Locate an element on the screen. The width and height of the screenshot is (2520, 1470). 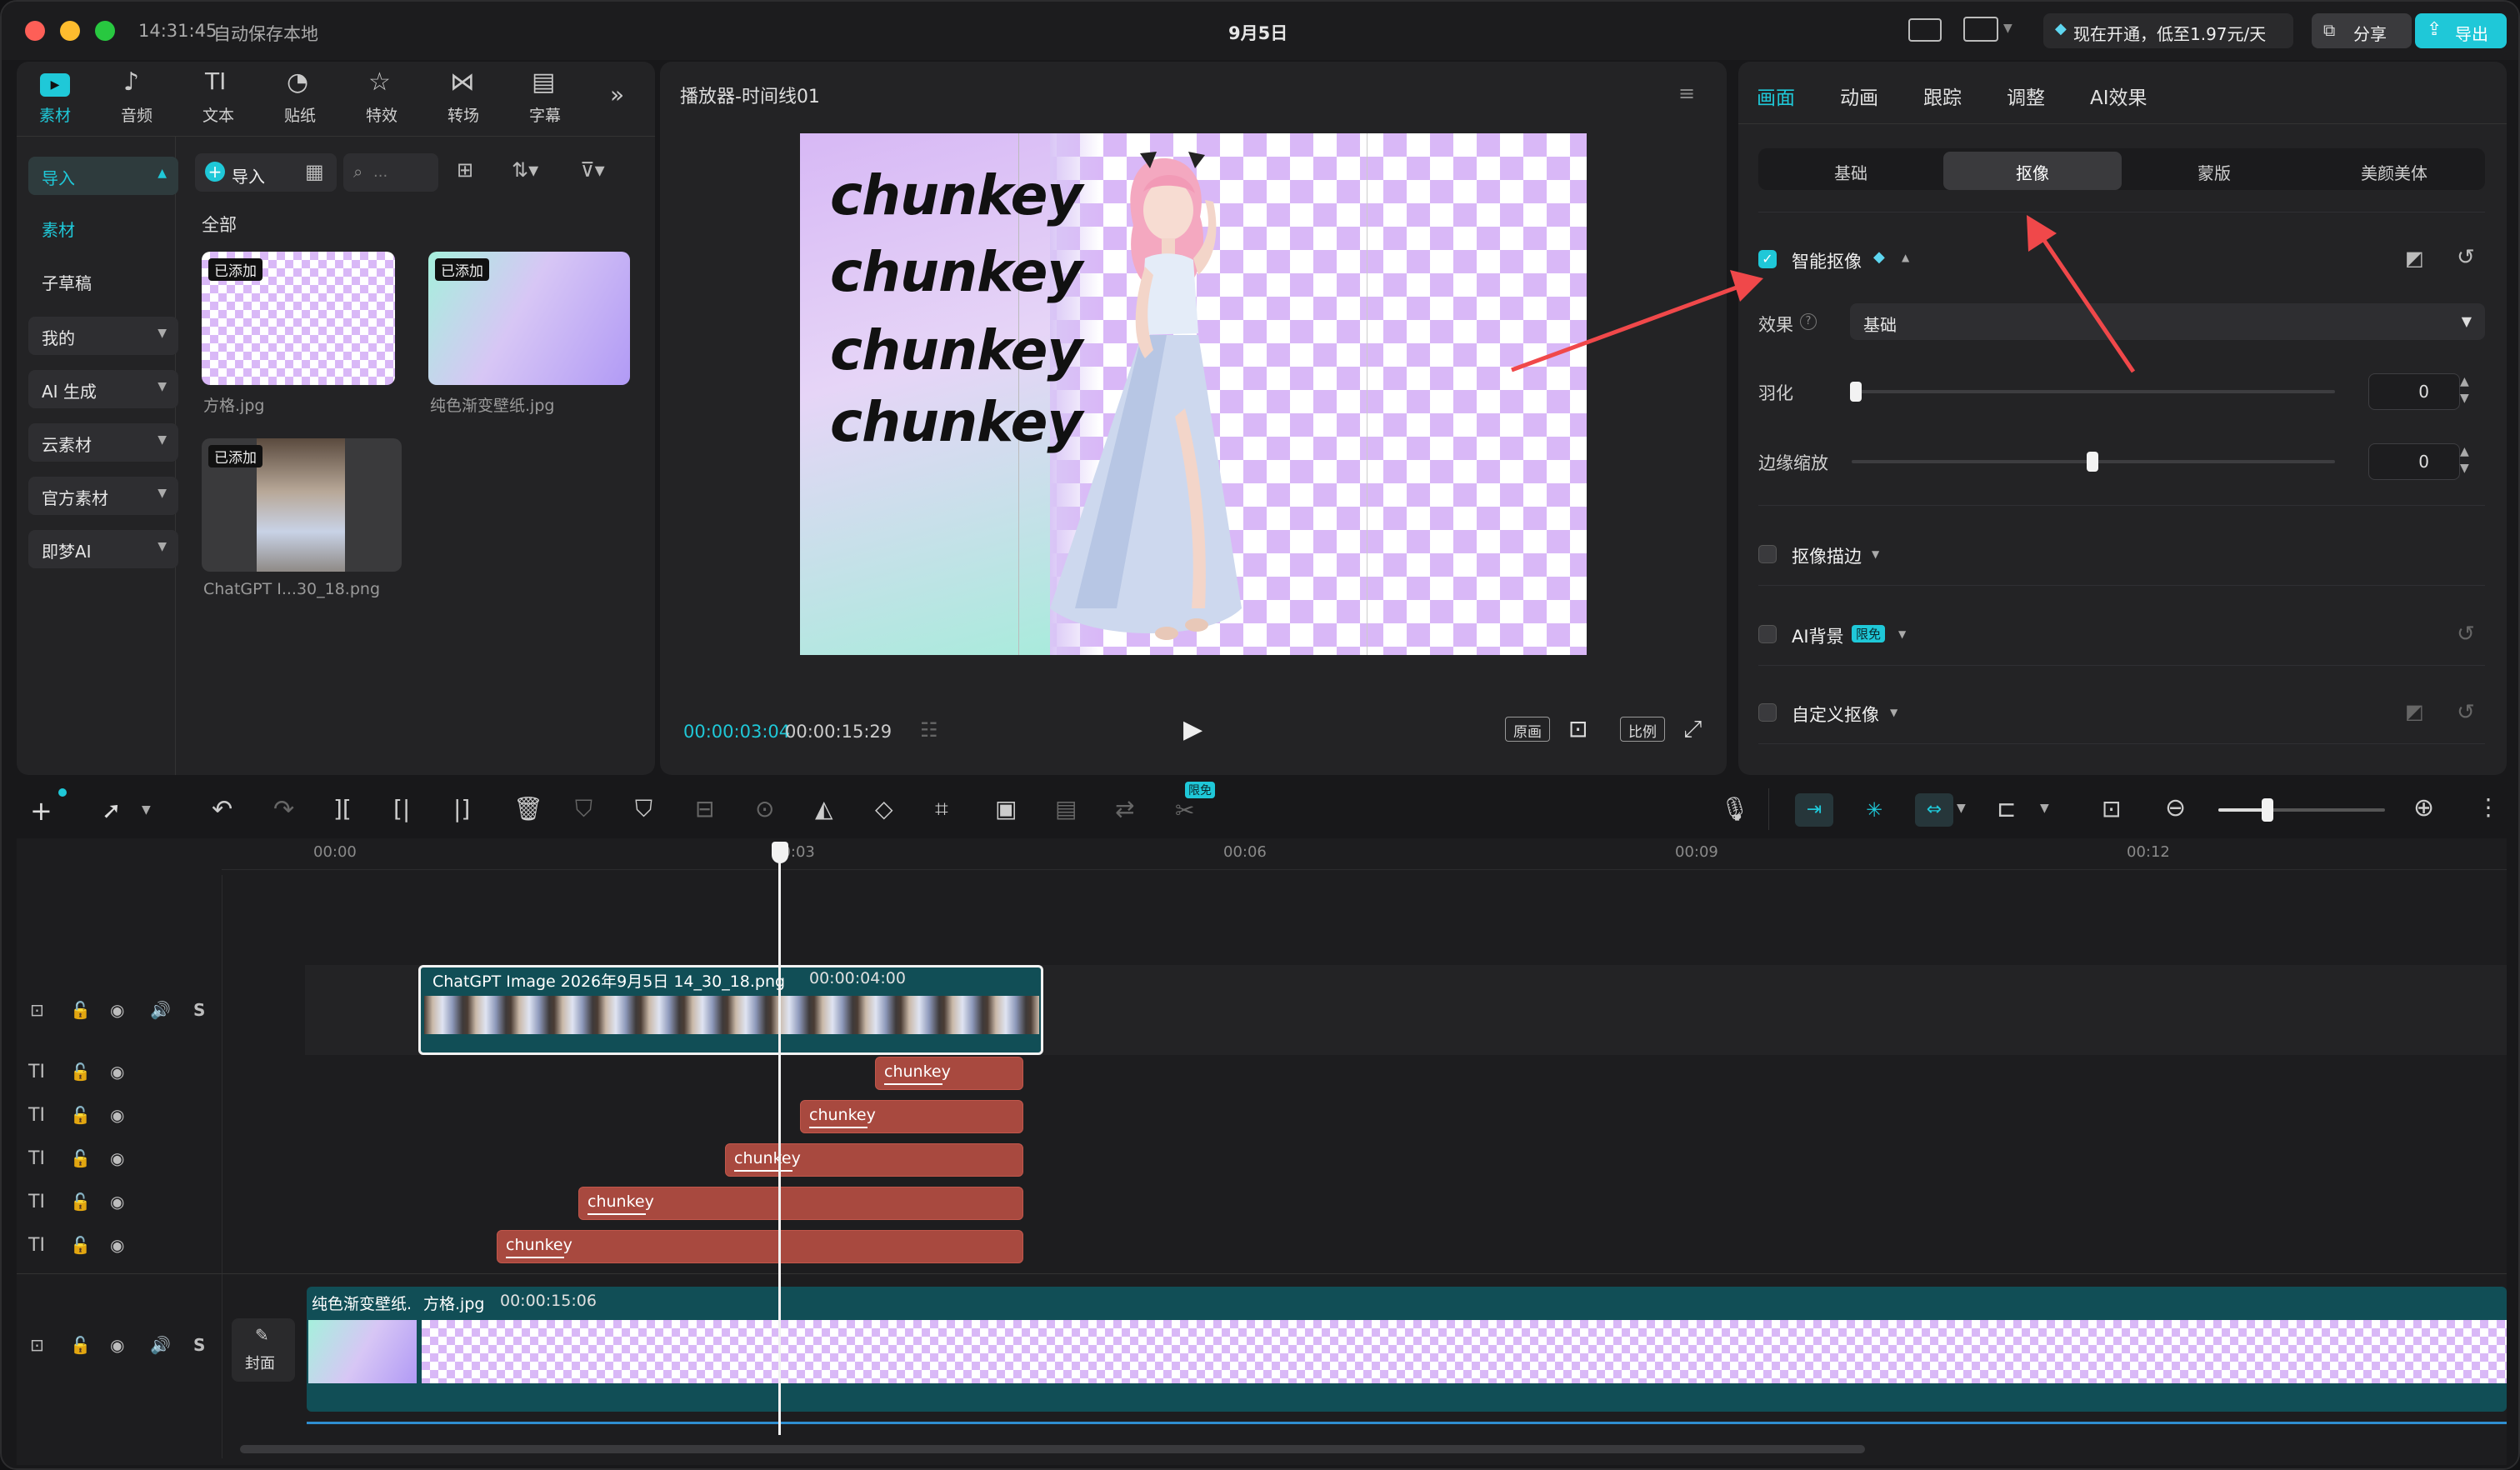
crop-icon: ⌗ is located at coordinates (941, 809).